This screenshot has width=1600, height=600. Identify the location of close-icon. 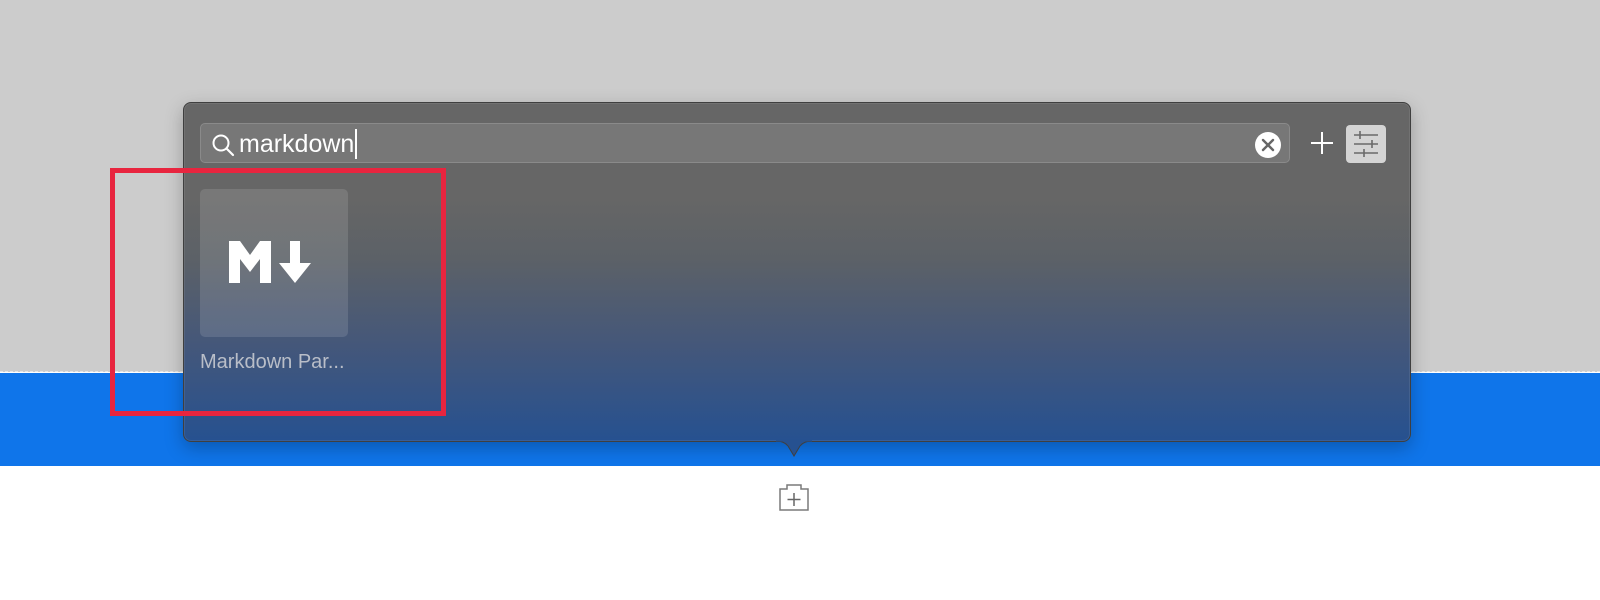
(1268, 145).